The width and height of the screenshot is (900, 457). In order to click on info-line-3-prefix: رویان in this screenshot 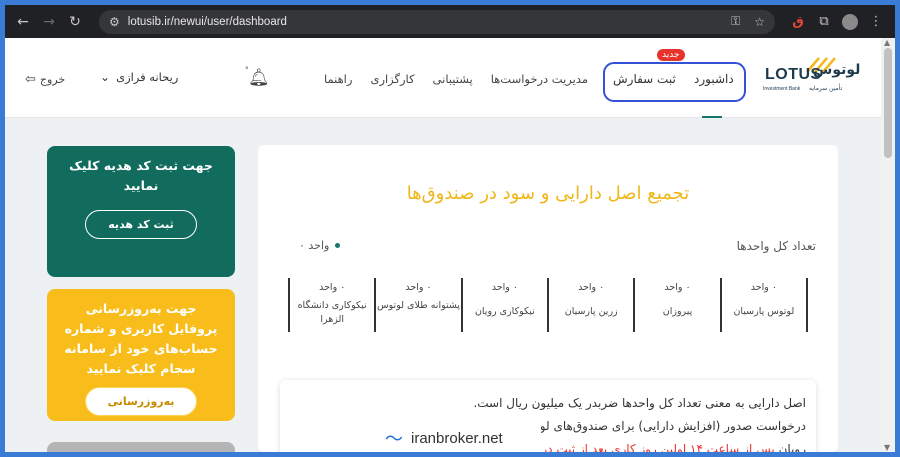, I will do `click(792, 447)`.